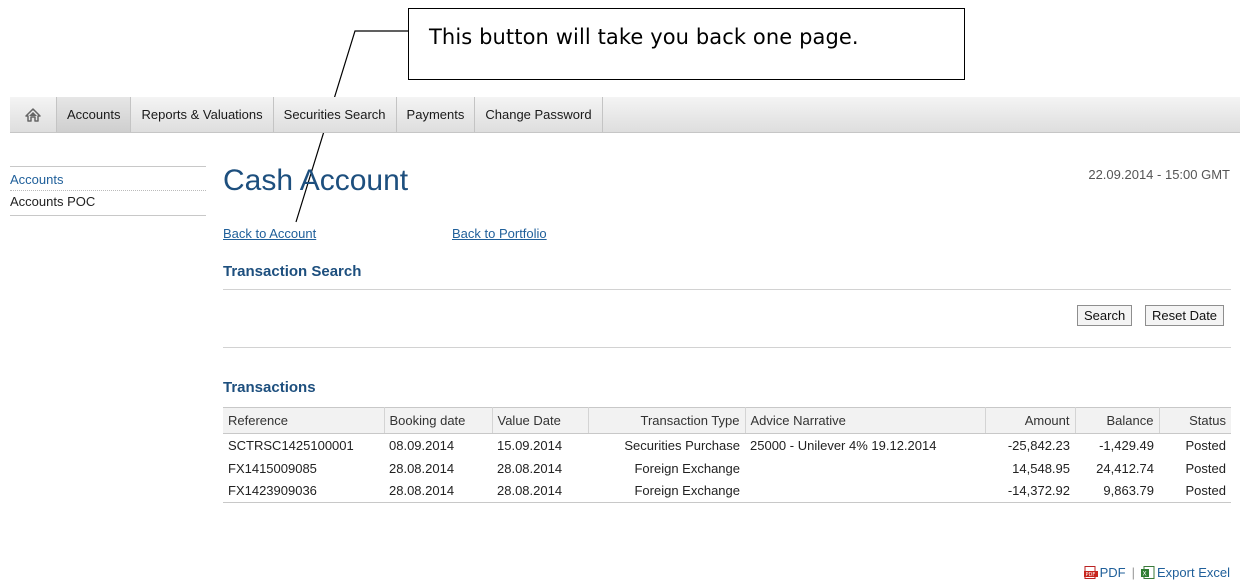 The width and height of the screenshot is (1240, 582). What do you see at coordinates (269, 233) in the screenshot?
I see `back-to-account-link: Back to Account` at bounding box center [269, 233].